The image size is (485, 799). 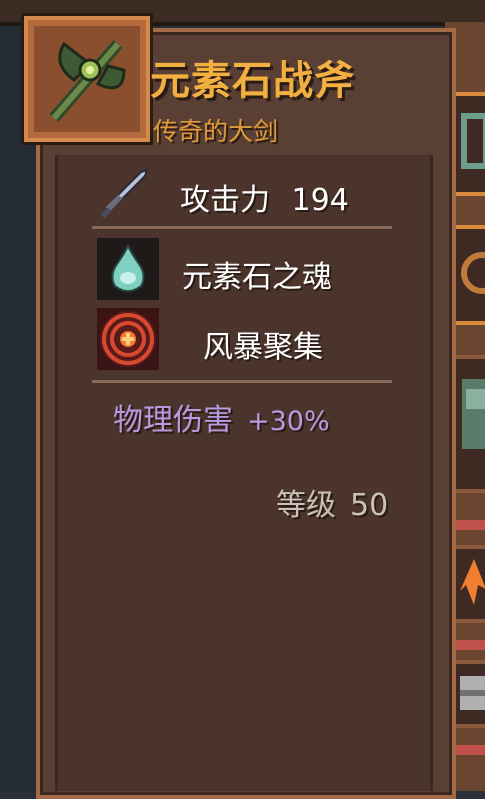 I want to click on sword-icon, so click(x=124, y=193).